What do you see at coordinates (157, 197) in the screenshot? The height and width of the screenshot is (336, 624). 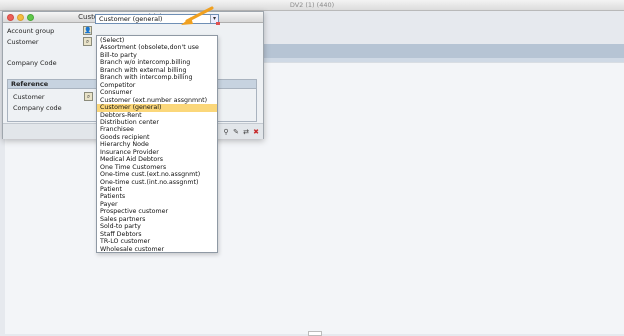 I see `dropdown-option: Patients` at bounding box center [157, 197].